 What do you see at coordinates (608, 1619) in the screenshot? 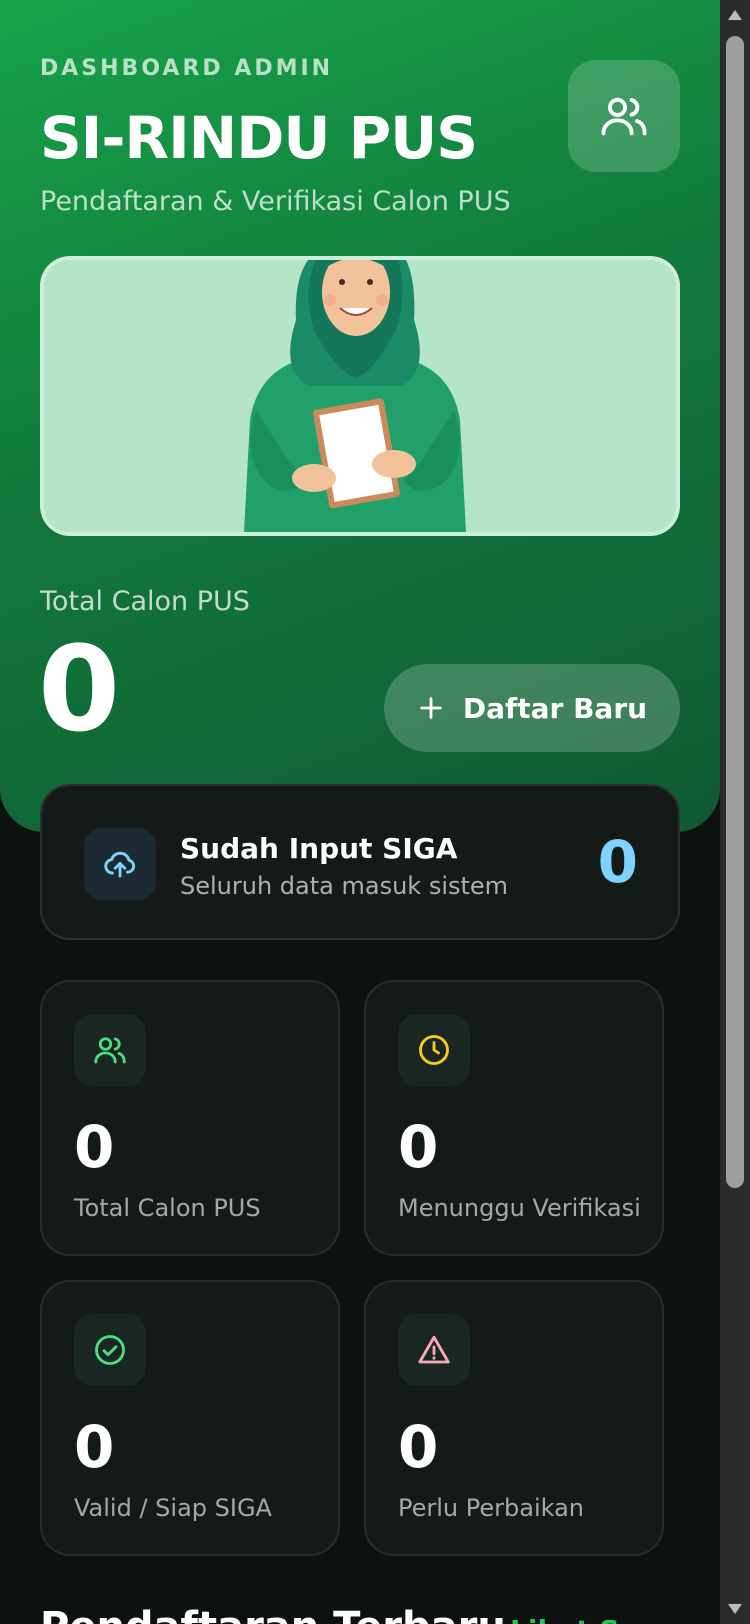
I see `see-all-link: Lihat Semua` at bounding box center [608, 1619].